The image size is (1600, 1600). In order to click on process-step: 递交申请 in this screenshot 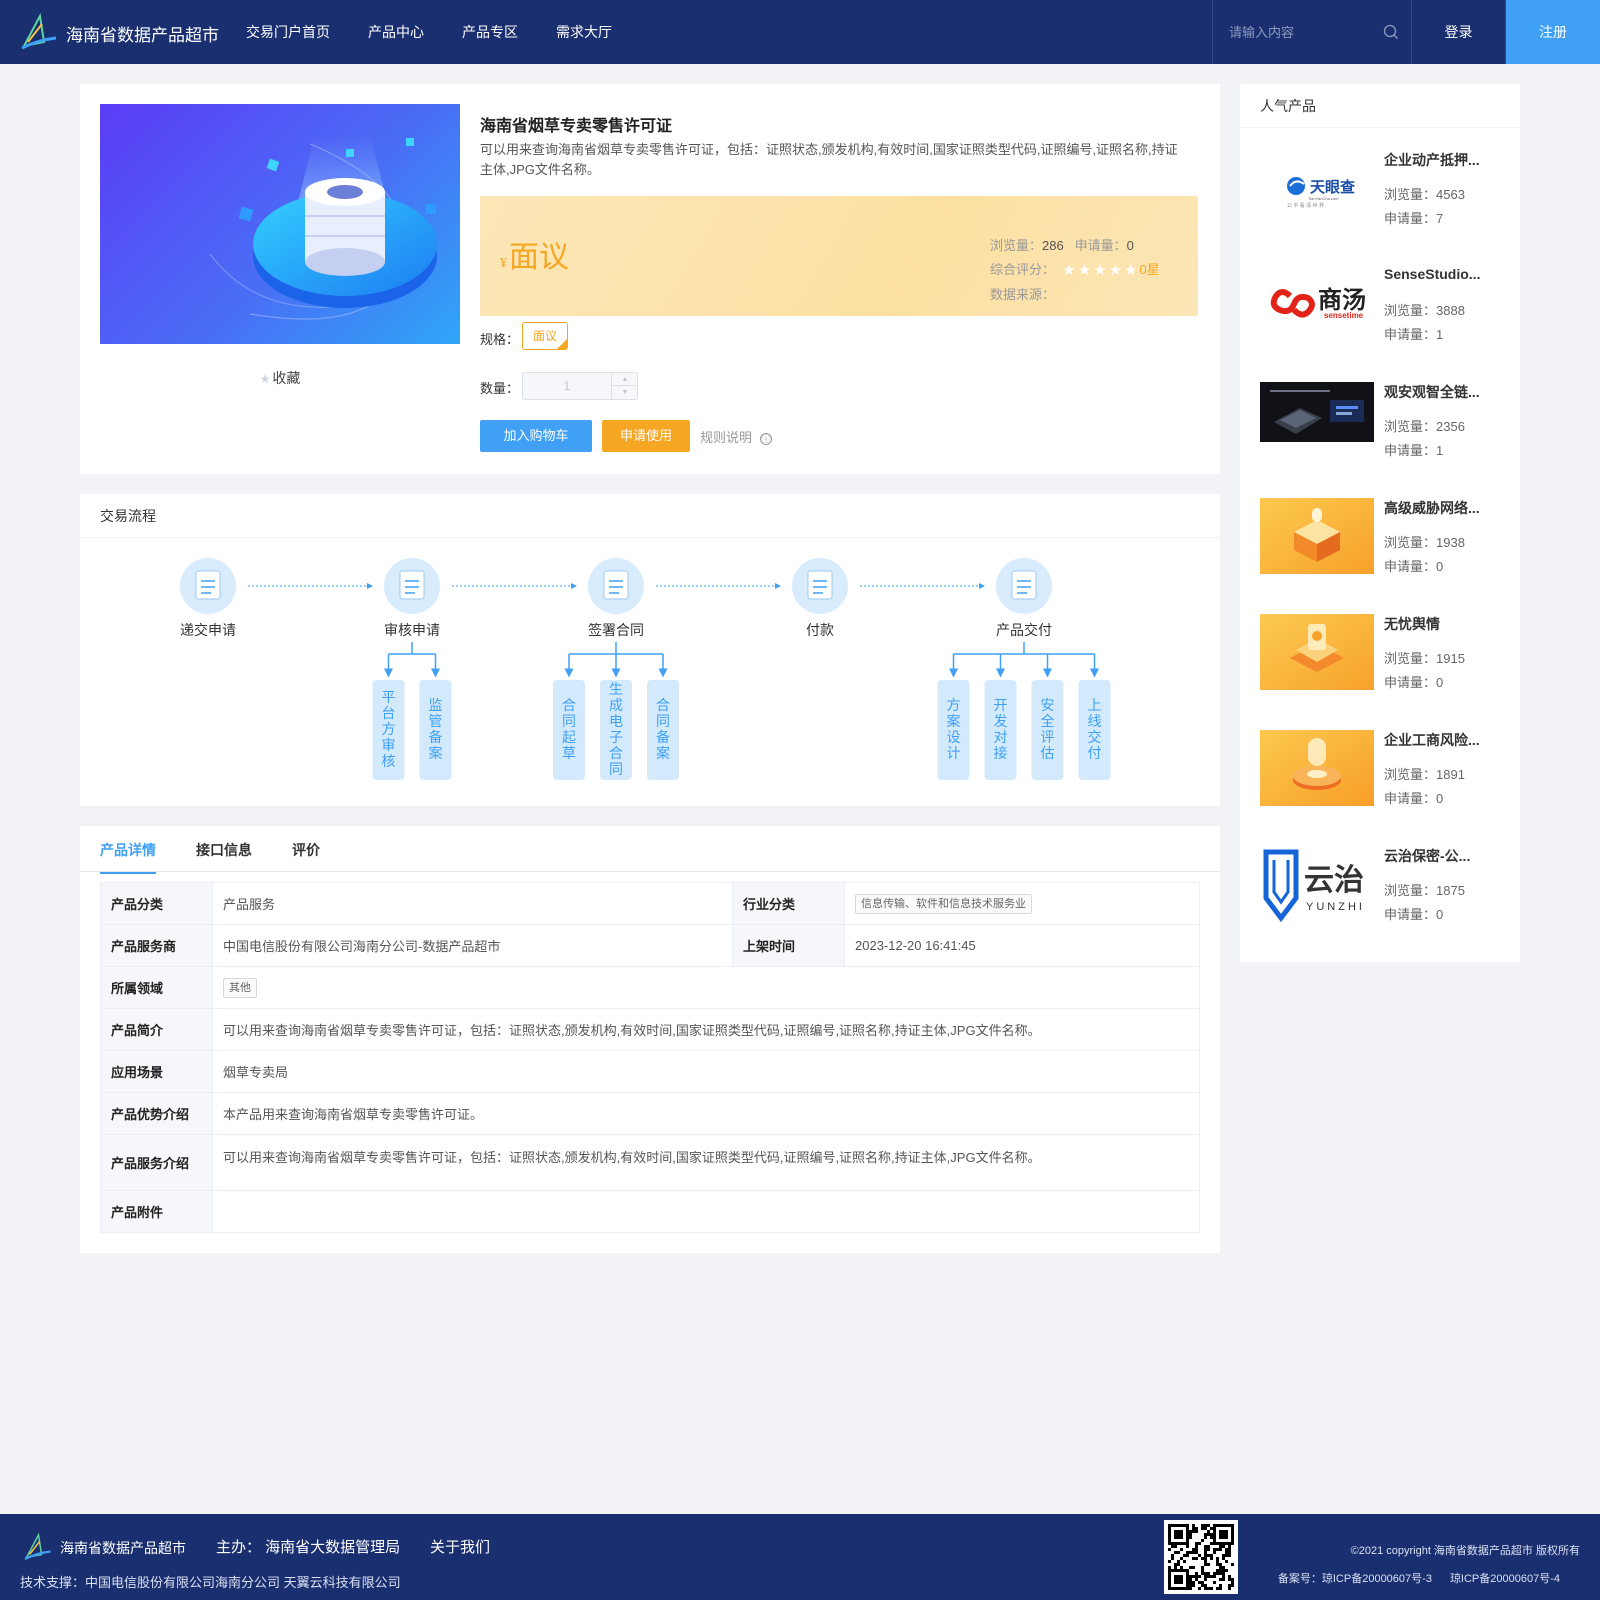, I will do `click(208, 598)`.